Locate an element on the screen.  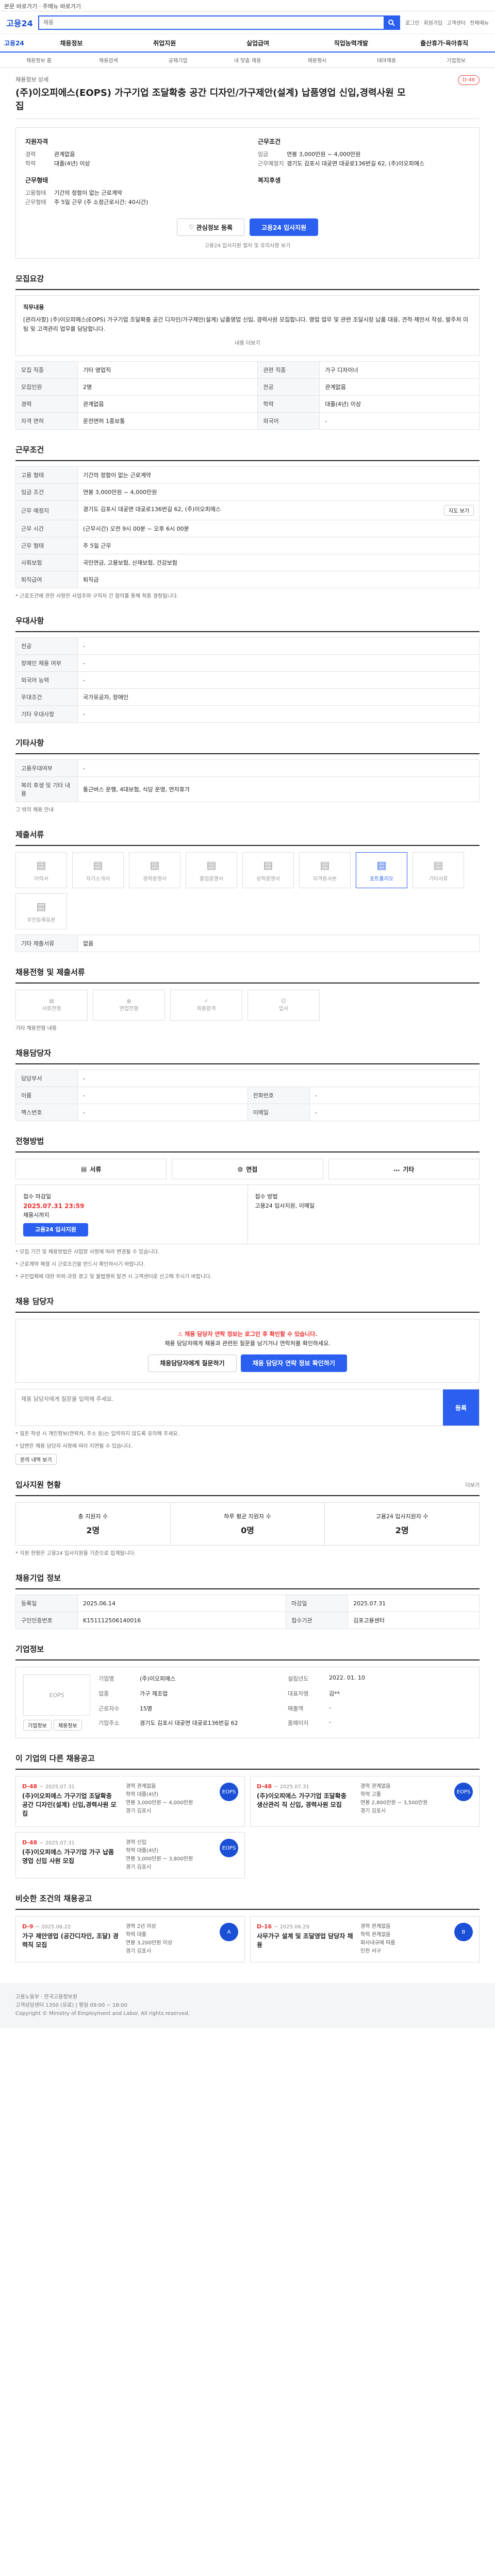
table-key: 전공 is located at coordinates (46, 646).